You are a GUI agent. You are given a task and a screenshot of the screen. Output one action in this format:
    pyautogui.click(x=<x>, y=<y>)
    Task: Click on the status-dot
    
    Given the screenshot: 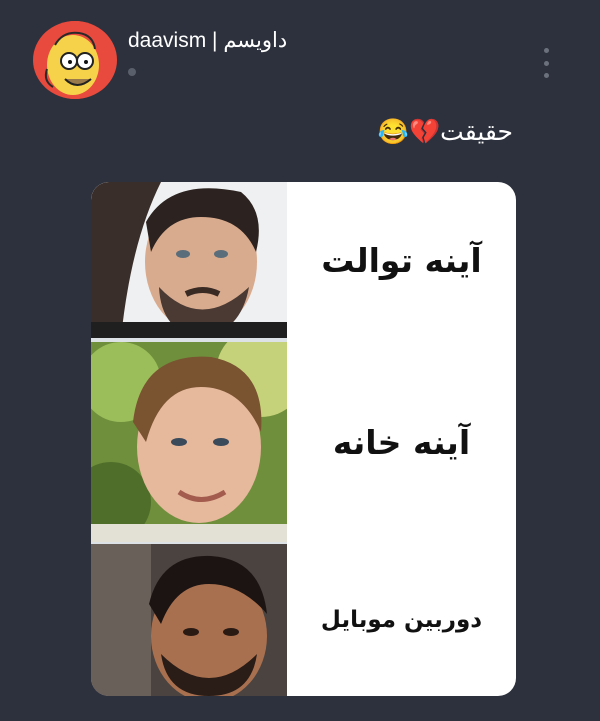 What is the action you would take?
    pyautogui.click(x=132, y=72)
    